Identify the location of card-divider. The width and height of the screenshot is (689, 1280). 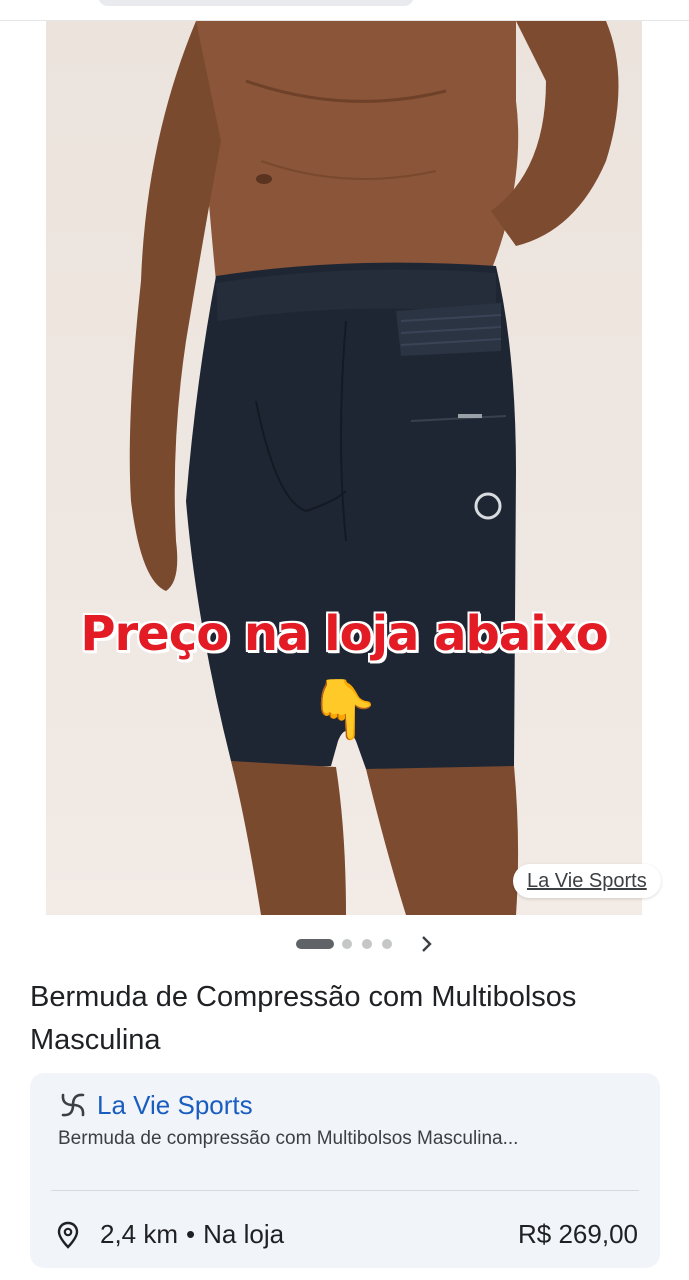
(345, 1190).